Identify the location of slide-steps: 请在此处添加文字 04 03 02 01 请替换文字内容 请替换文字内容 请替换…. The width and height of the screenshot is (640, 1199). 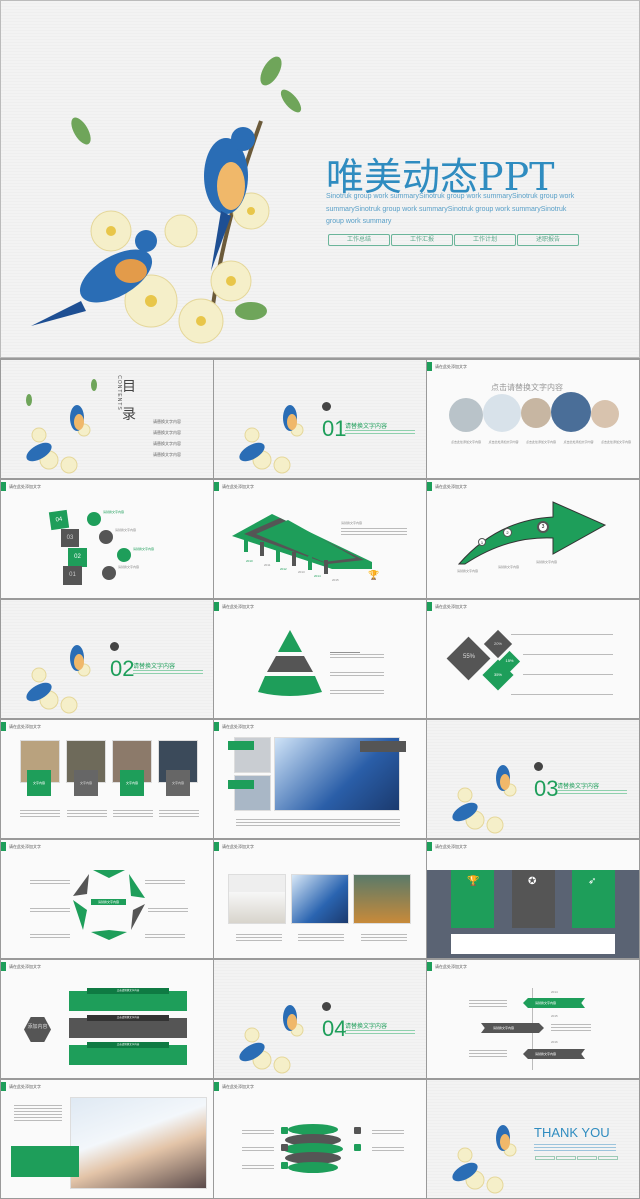
(107, 539).